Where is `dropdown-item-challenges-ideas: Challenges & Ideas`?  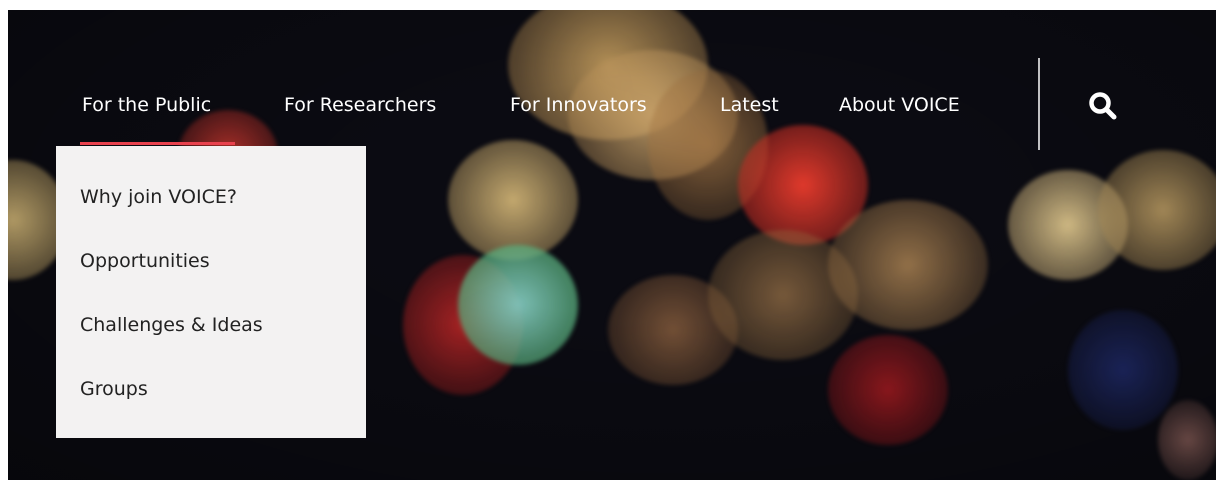
dropdown-item-challenges-ideas: Challenges & Ideas is located at coordinates (171, 325).